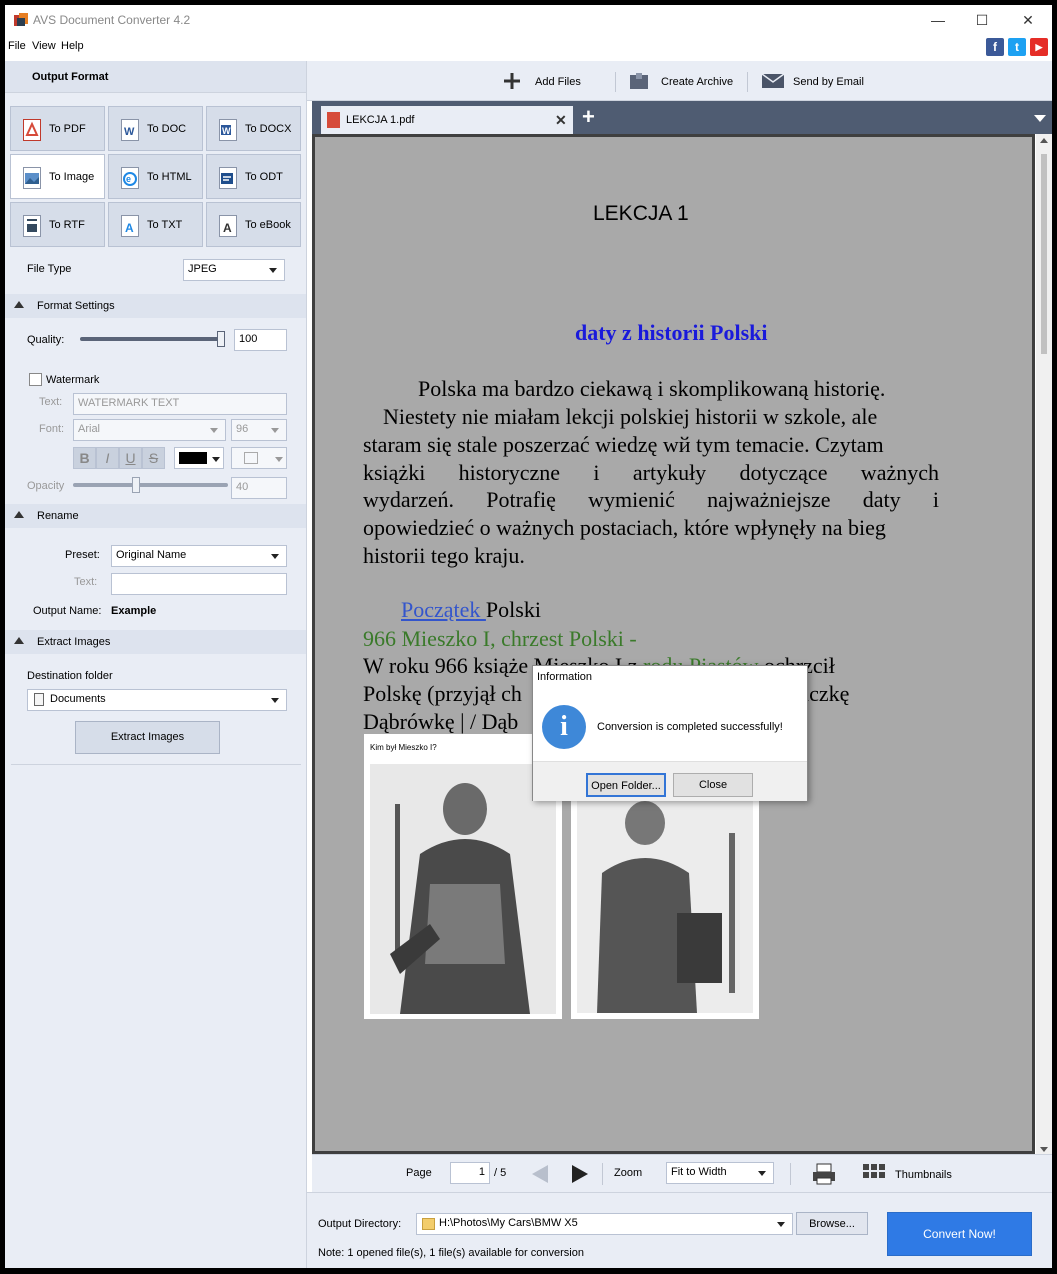 This screenshot has width=1057, height=1274. I want to click on output-name-label: Output Name:, so click(67, 611).